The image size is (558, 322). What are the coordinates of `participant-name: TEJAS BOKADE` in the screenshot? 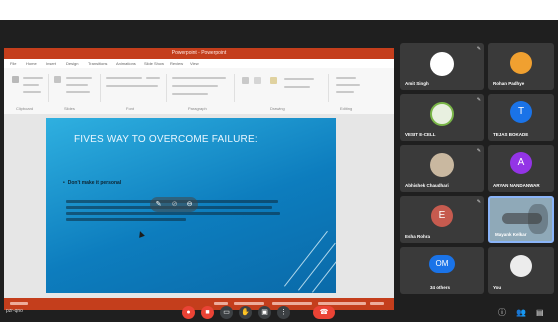 It's located at (511, 134).